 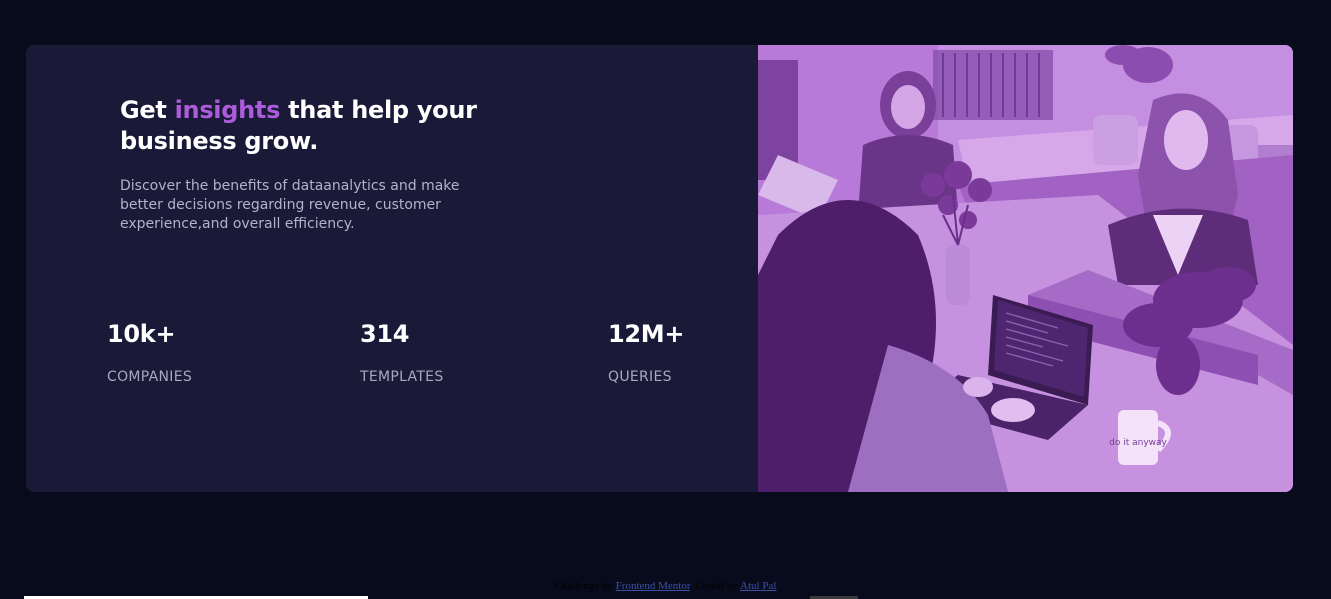 What do you see at coordinates (640, 377) in the screenshot?
I see `stat-label: QUERIES` at bounding box center [640, 377].